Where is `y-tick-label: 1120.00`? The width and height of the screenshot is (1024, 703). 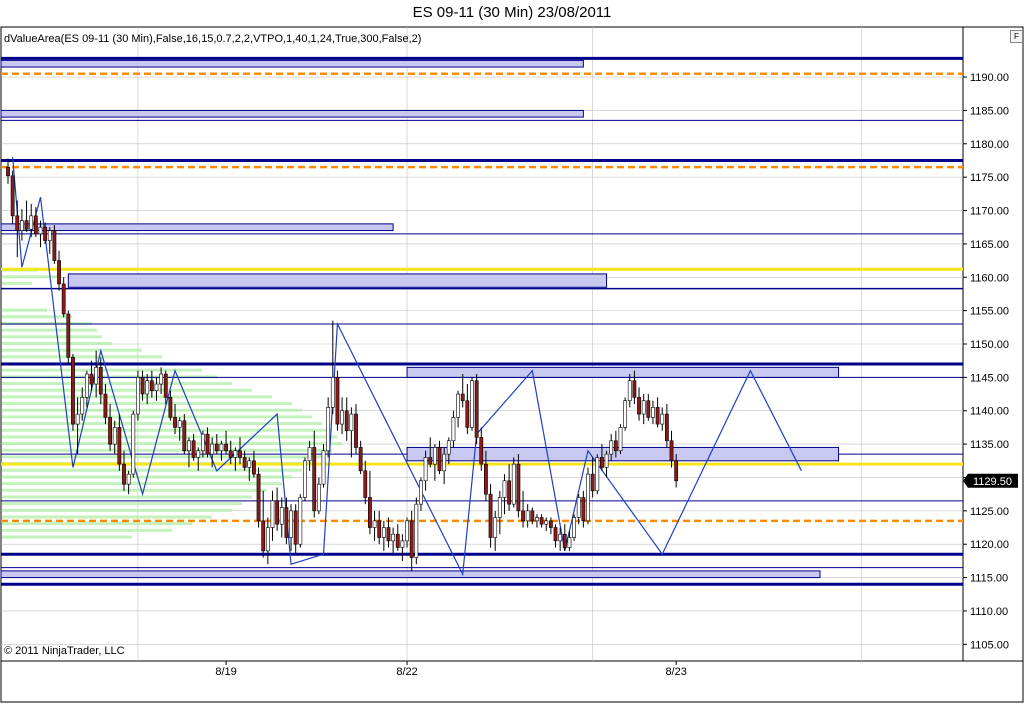
y-tick-label: 1120.00 is located at coordinates (989, 545).